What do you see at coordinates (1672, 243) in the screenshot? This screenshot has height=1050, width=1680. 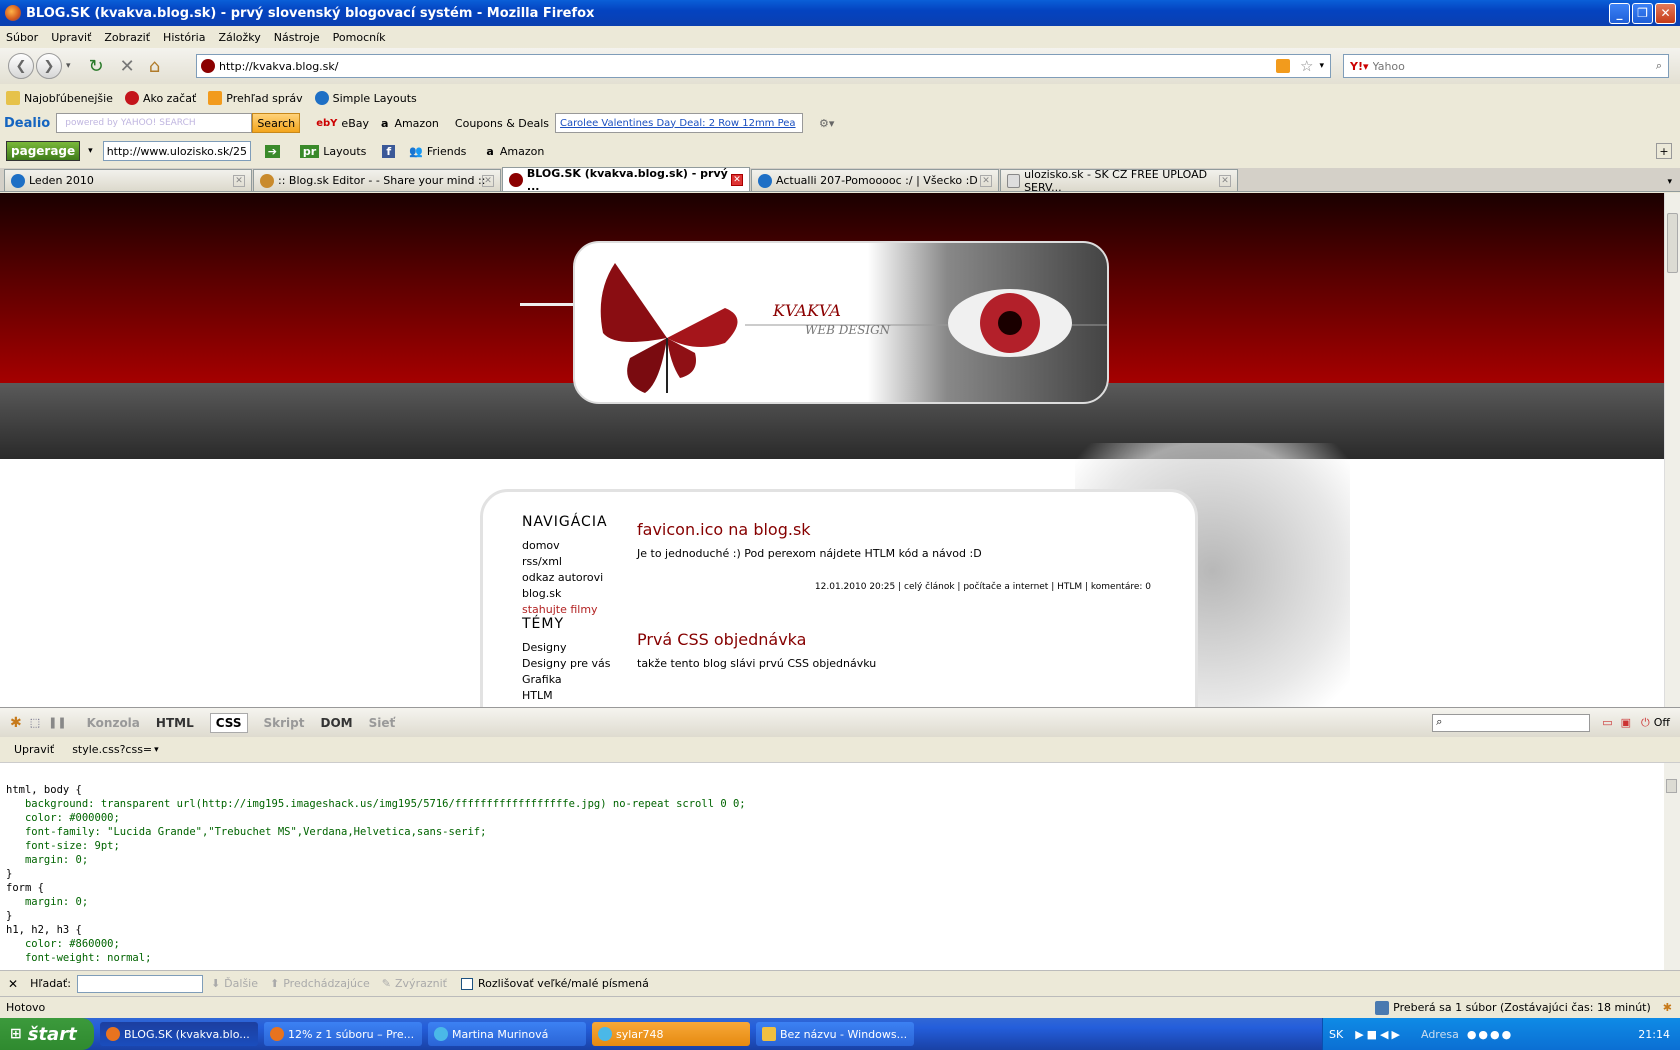 I see `page-scroll-thumb` at bounding box center [1672, 243].